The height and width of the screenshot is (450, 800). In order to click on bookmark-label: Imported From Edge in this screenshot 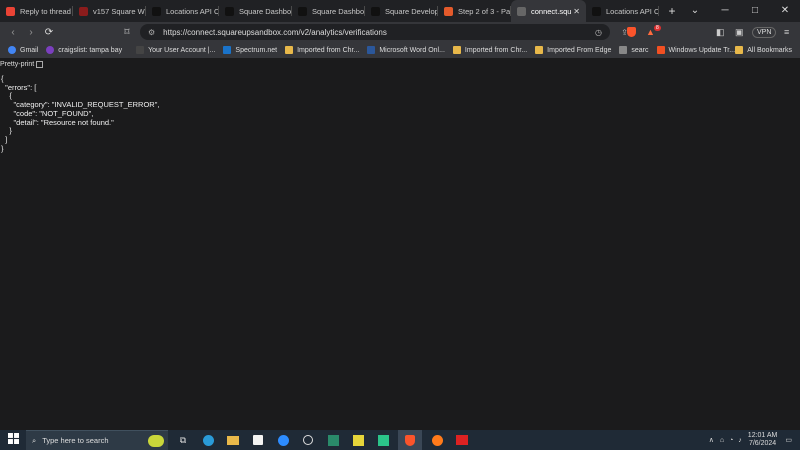, I will do `click(579, 50)`.